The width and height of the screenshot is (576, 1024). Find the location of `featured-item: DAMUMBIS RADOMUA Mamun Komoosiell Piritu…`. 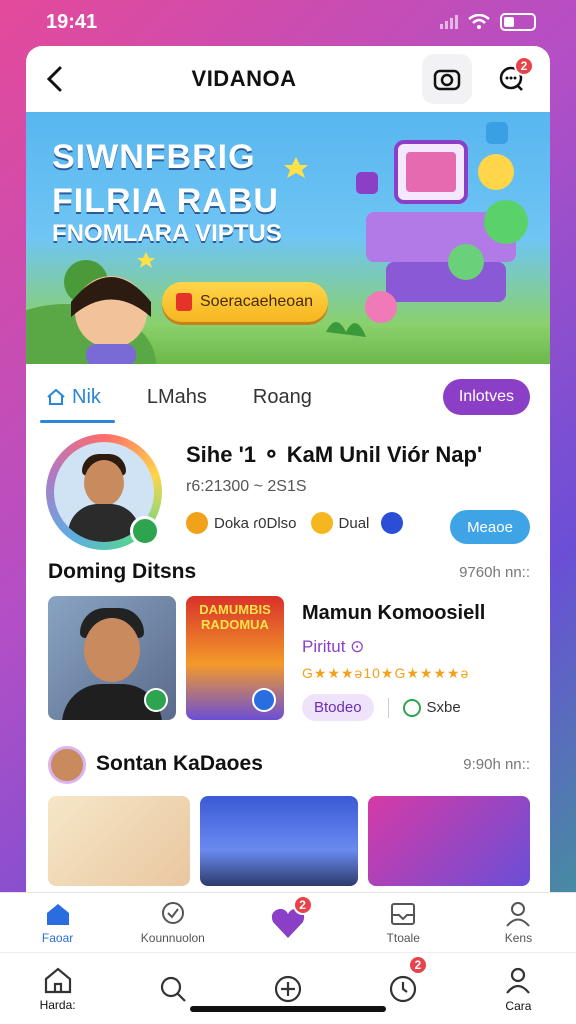

featured-item: DAMUMBIS RADOMUA Mamun Komoosiell Piritu… is located at coordinates (288, 665).